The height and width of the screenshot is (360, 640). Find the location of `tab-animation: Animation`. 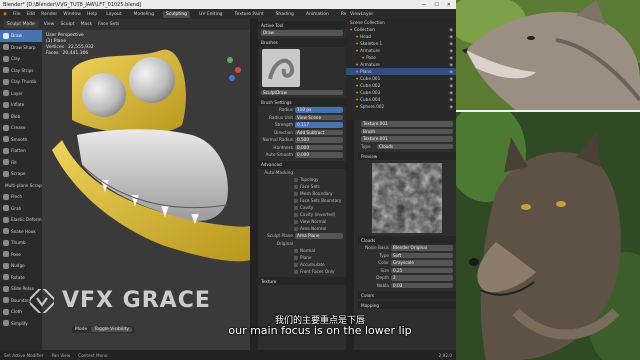

tab-animation: Animation is located at coordinates (317, 14).